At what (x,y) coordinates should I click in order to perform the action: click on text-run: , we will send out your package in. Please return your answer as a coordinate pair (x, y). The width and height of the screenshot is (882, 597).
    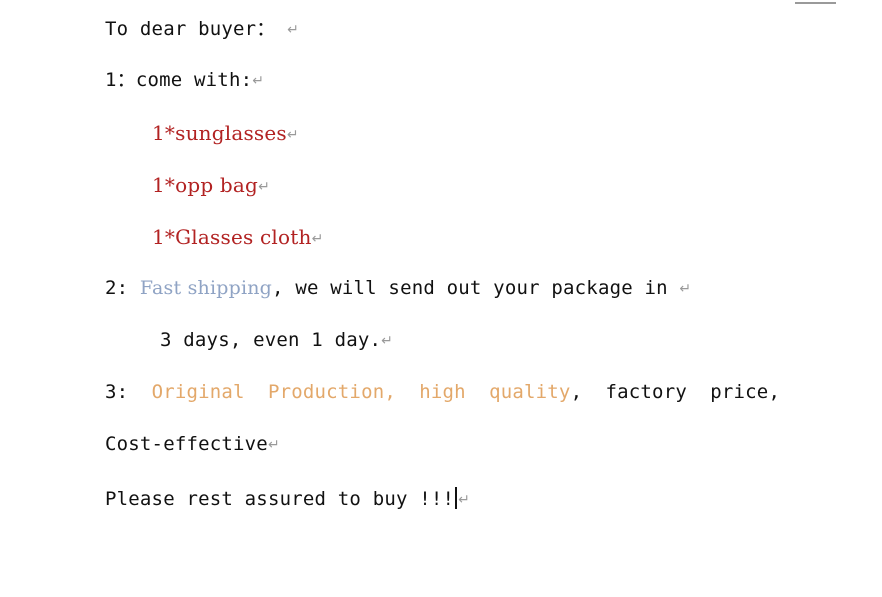
    Looking at the image, I should click on (476, 288).